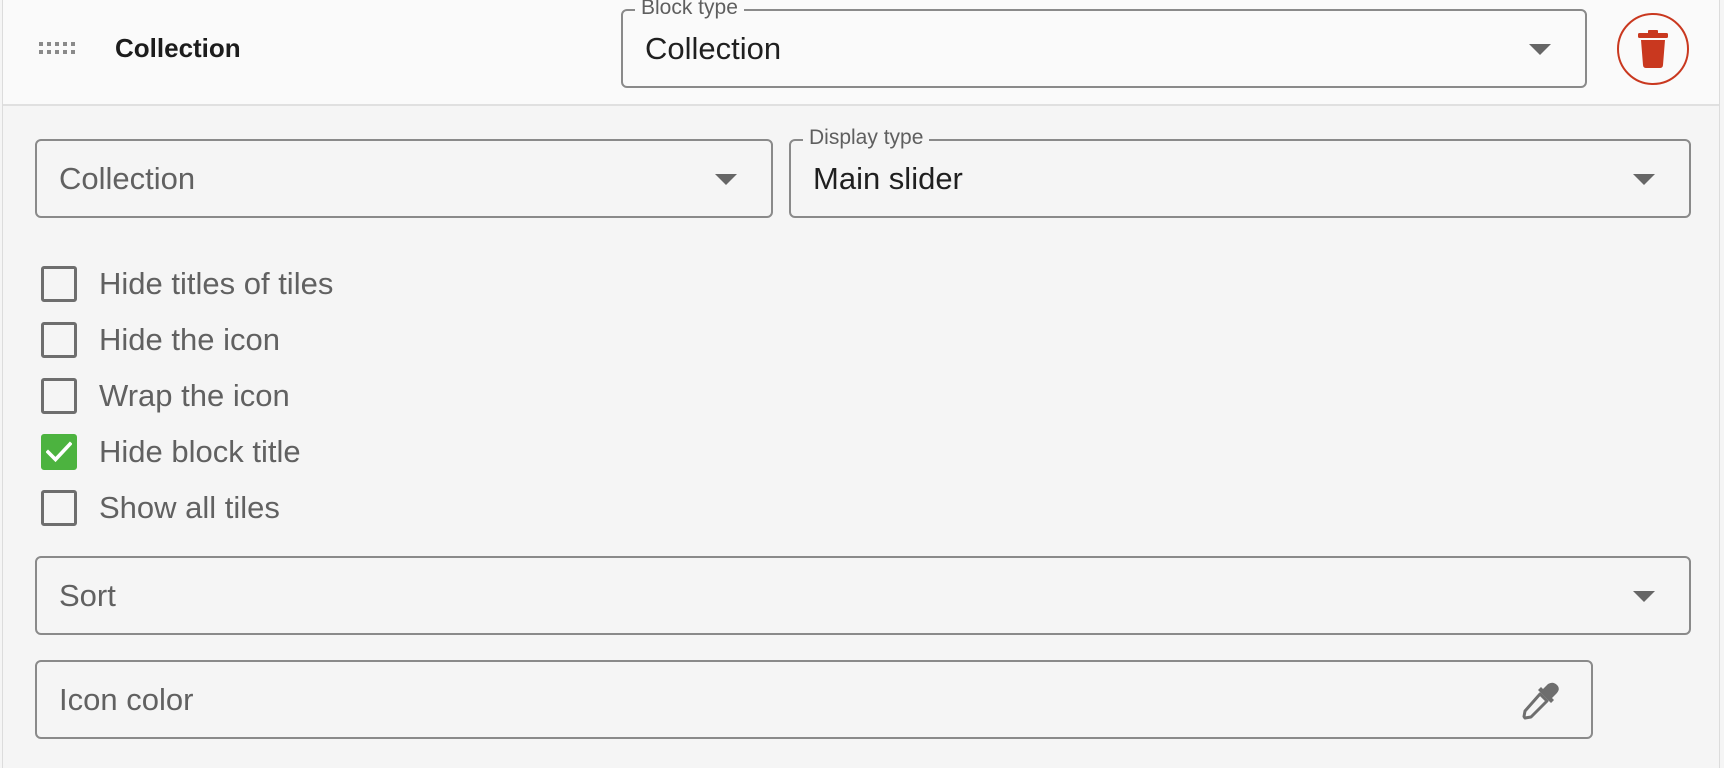 Image resolution: width=1724 pixels, height=768 pixels. I want to click on option-hide-icon: Hide the icon, so click(160, 340).